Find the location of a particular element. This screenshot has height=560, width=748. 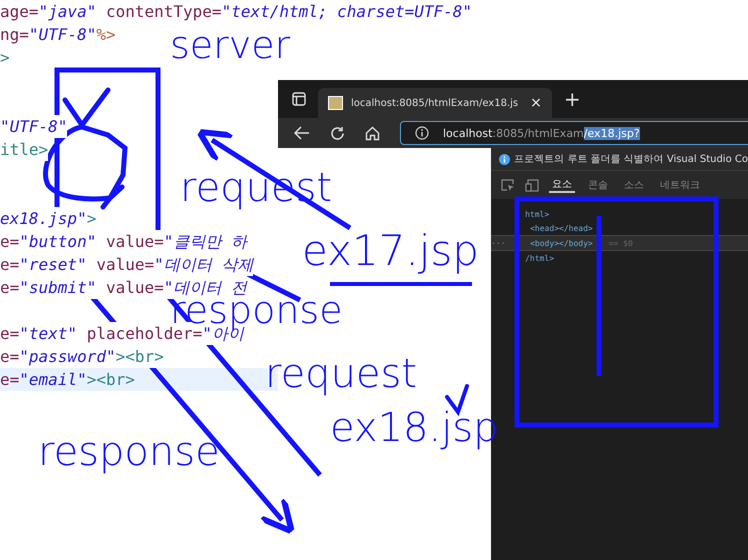

dom-node: <body></body> is located at coordinates (559, 243).